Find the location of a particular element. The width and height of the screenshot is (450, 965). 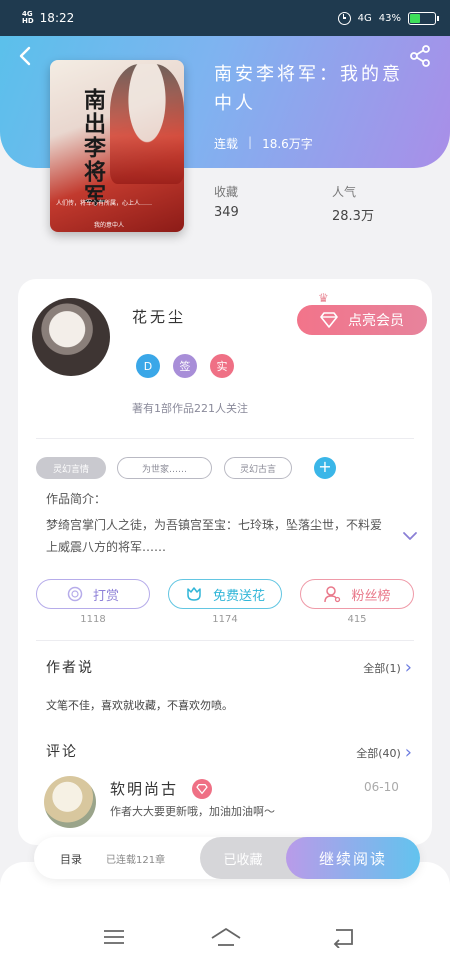

tag-category: 灵幻古言 is located at coordinates (258, 468).